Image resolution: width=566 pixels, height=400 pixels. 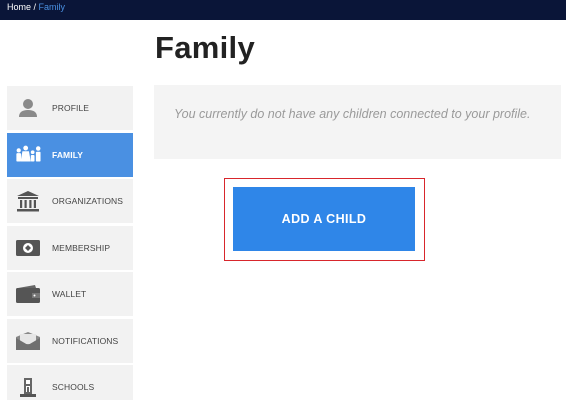 What do you see at coordinates (28, 201) in the screenshot?
I see `institution-icon` at bounding box center [28, 201].